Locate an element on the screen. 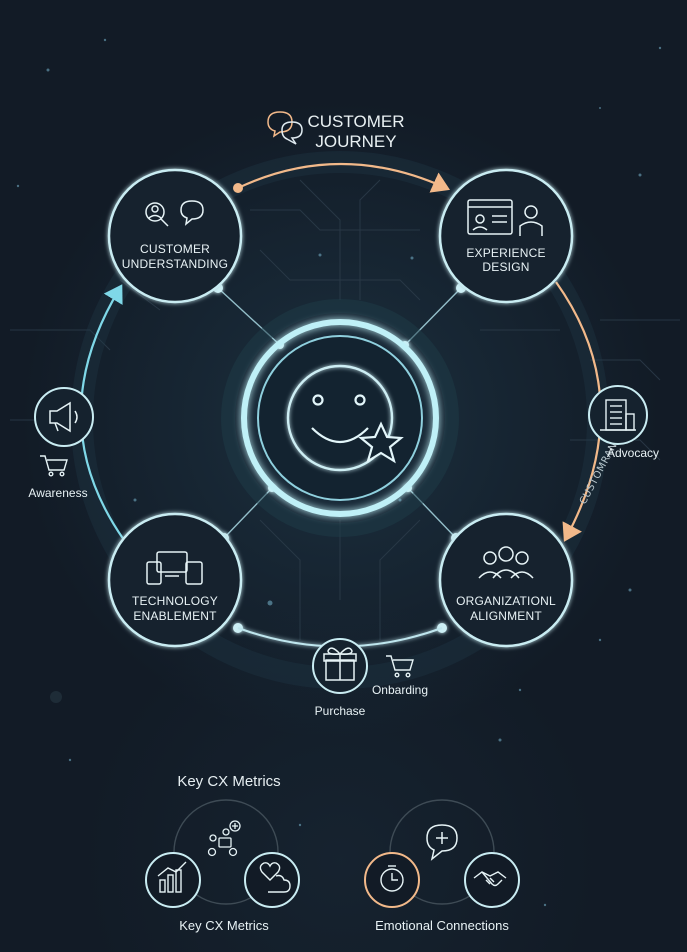  pillar-organizational-alignment-line1: ORGANIZATIONL is located at coordinates (506, 601).